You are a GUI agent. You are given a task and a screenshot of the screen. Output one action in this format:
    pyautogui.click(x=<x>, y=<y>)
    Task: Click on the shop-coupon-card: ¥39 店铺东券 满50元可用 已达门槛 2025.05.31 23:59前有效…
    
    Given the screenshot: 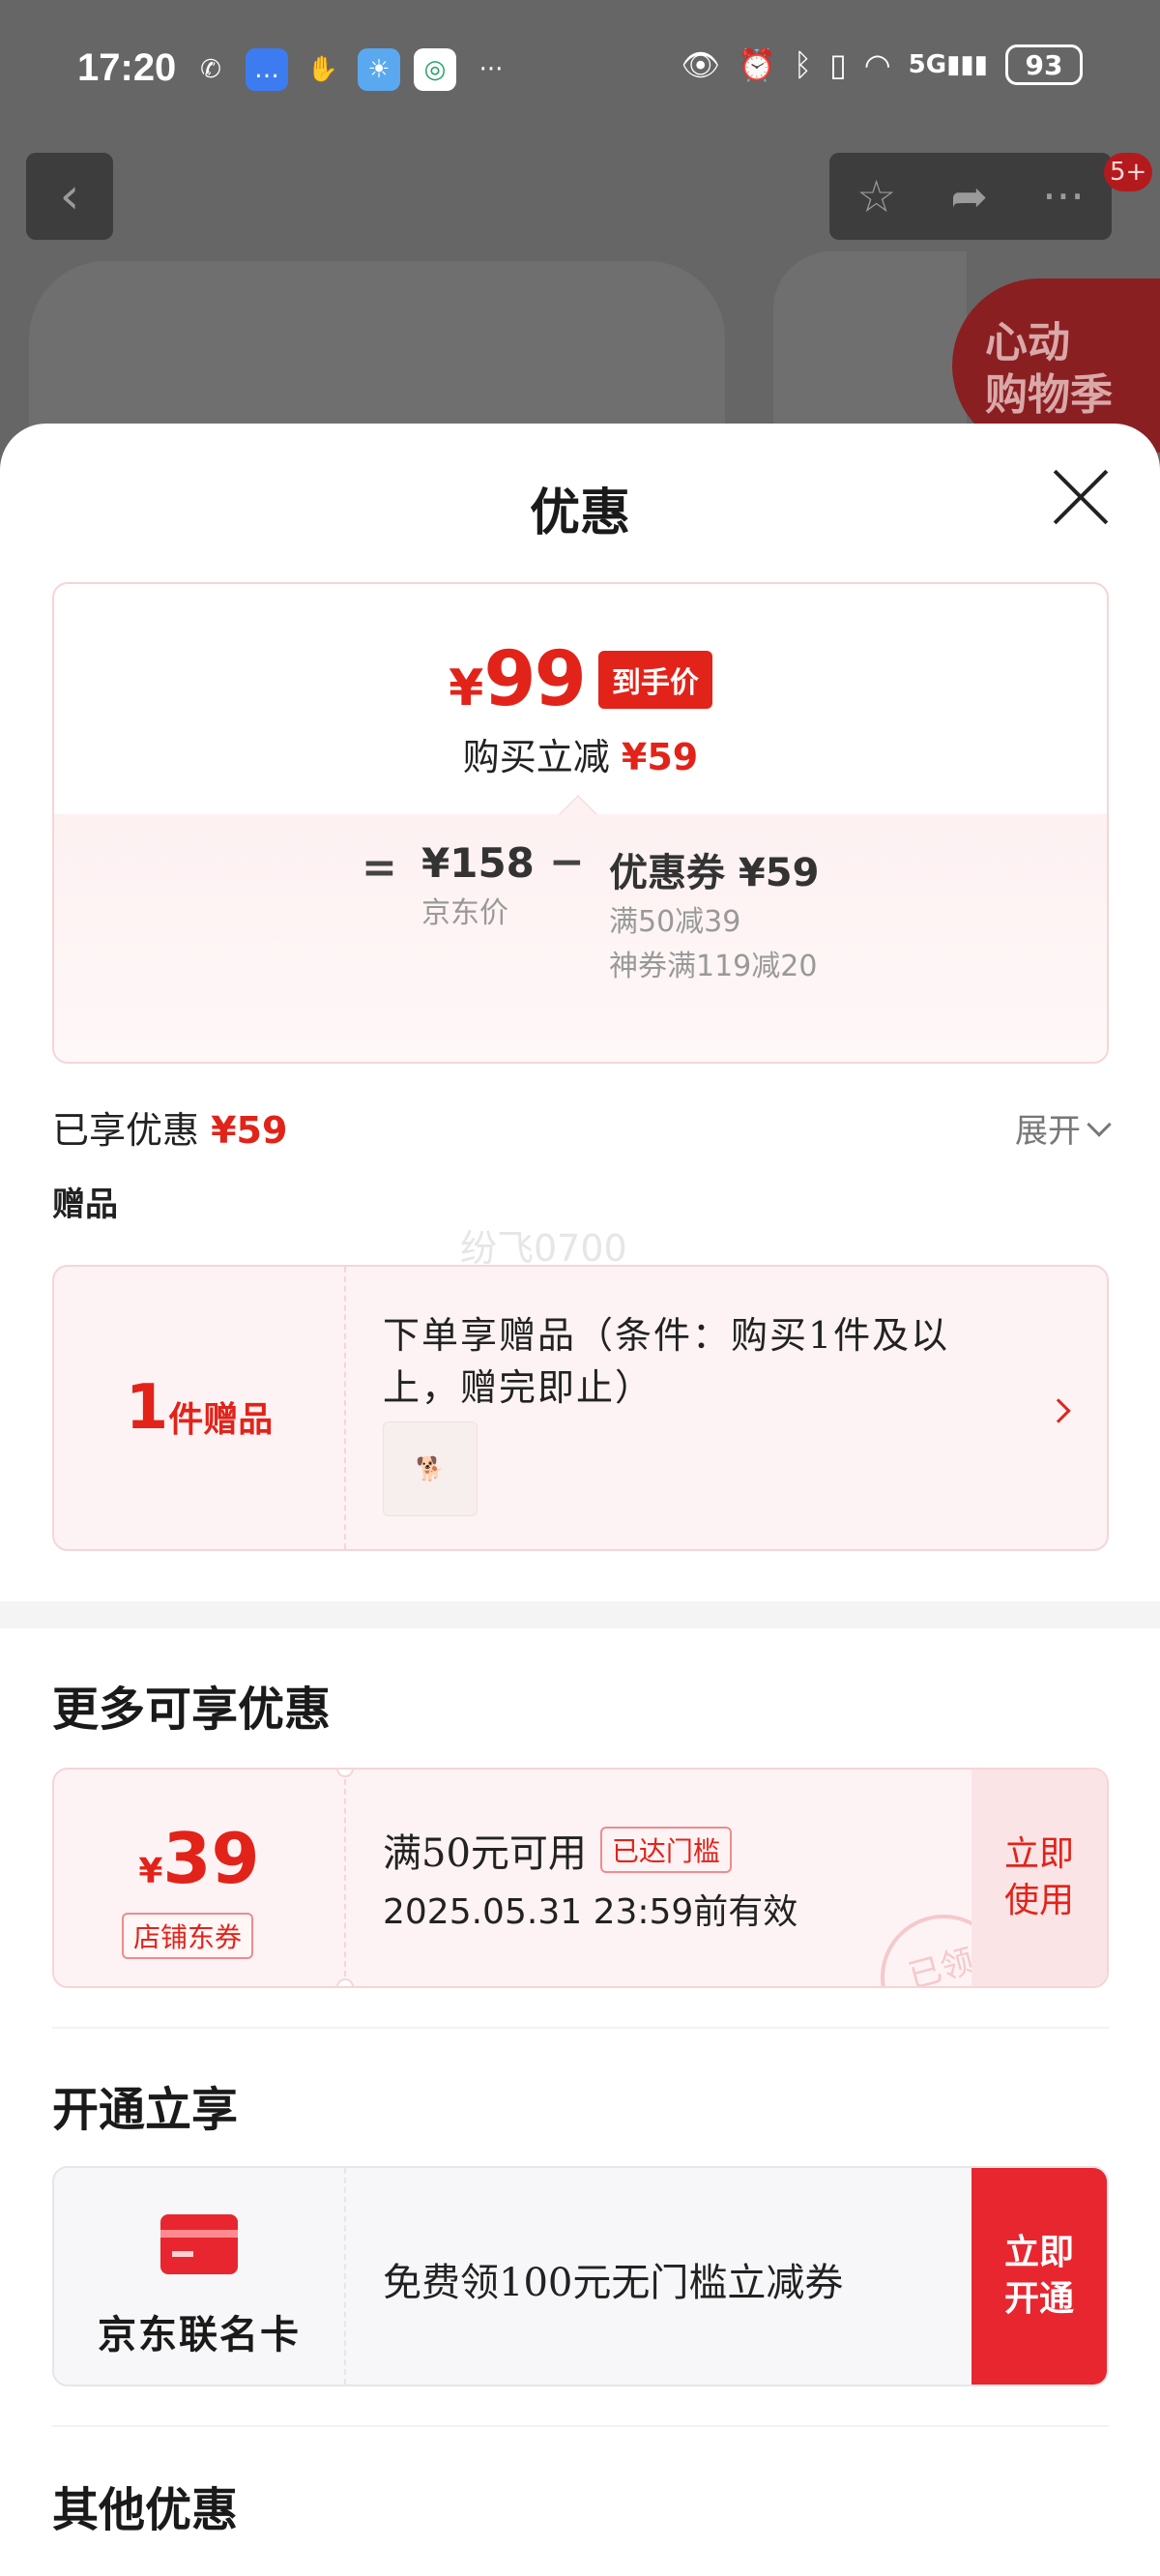 What is the action you would take?
    pyautogui.click(x=580, y=1878)
    